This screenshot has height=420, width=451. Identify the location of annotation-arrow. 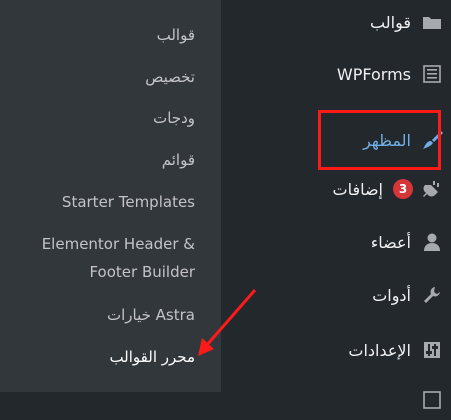
(227, 322).